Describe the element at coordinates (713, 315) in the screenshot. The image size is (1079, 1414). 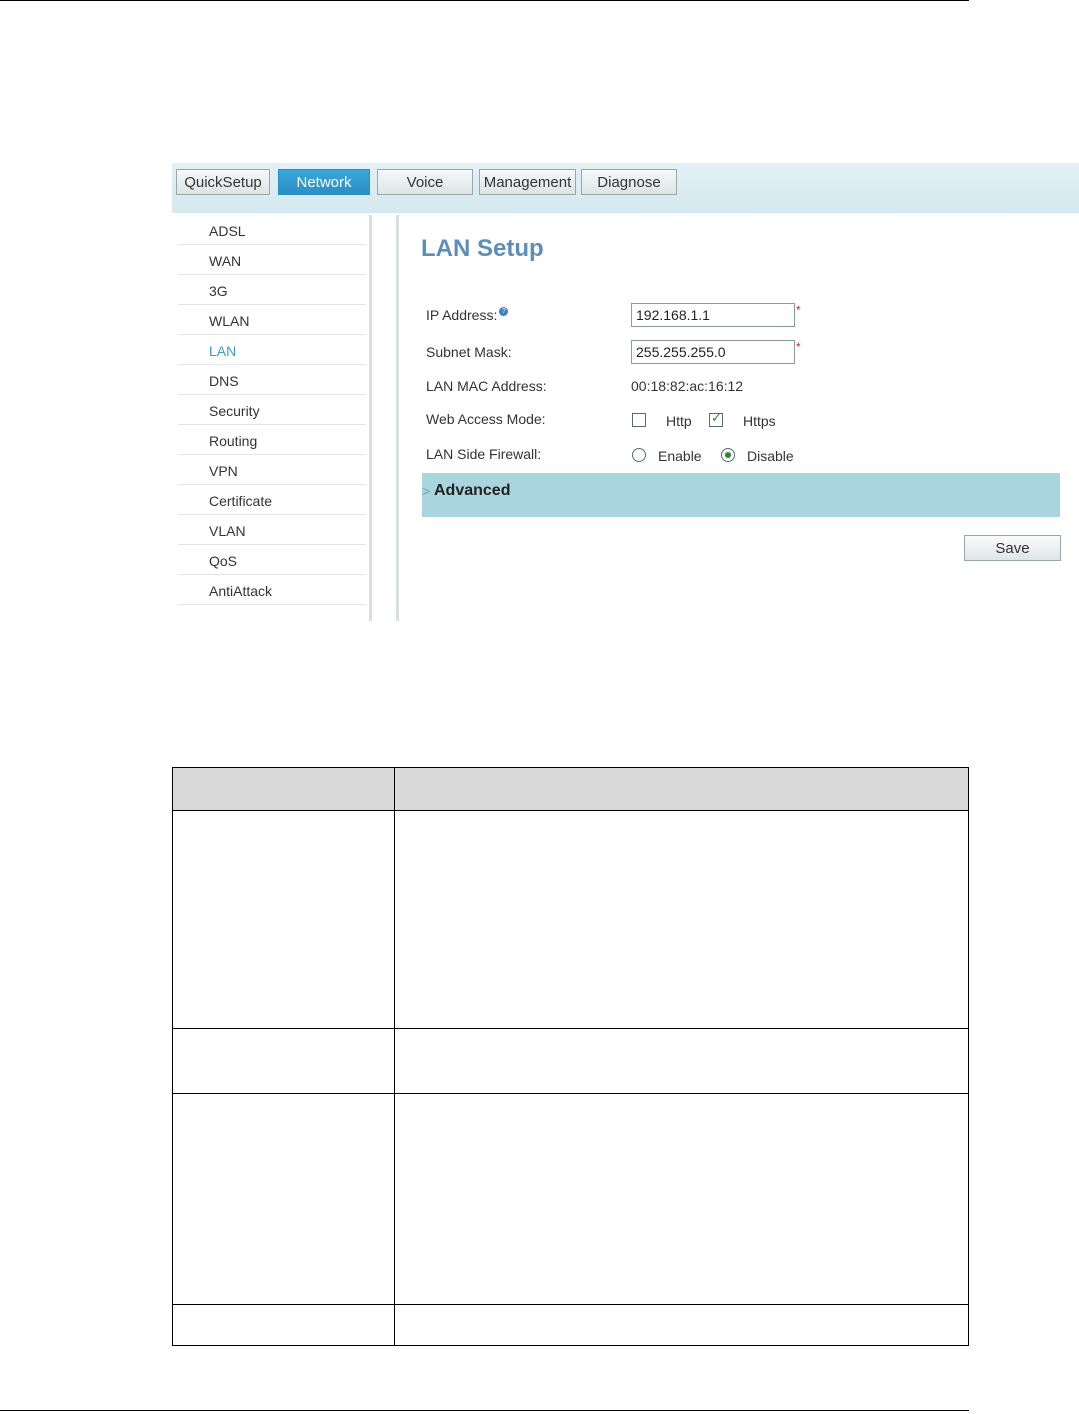
I see `ip-address-input` at that location.